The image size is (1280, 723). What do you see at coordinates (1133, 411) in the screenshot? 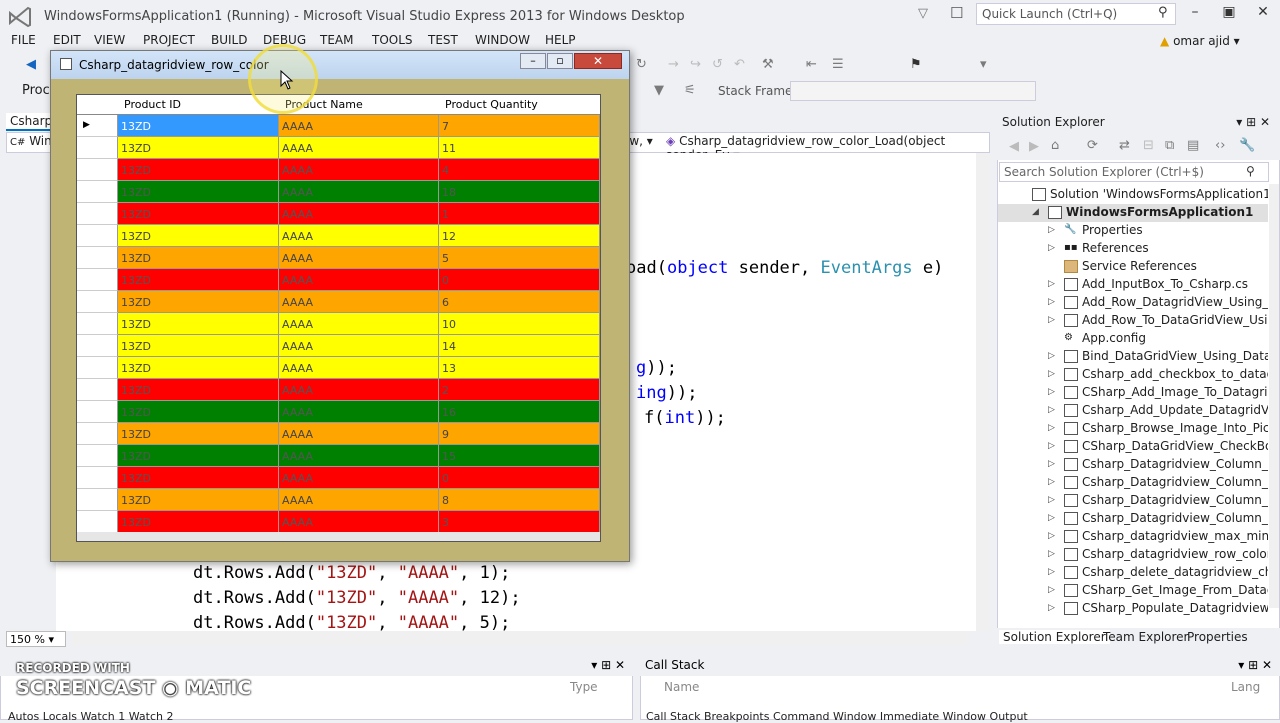
I see `solution-tree-item: ▷ Csharp_Add_Update_DatagridView_I` at bounding box center [1133, 411].